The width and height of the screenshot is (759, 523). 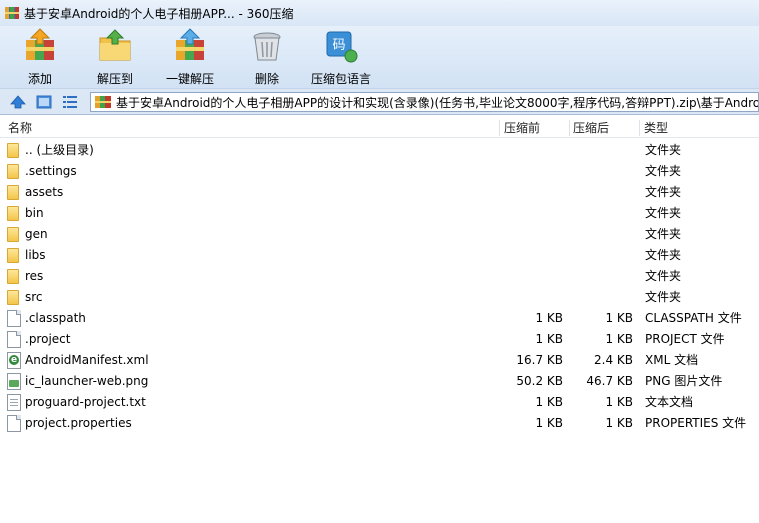 What do you see at coordinates (379, 318) in the screenshot?
I see `file-row: .classpath 1 KB 1 KB CLASSPATH 文件` at bounding box center [379, 318].